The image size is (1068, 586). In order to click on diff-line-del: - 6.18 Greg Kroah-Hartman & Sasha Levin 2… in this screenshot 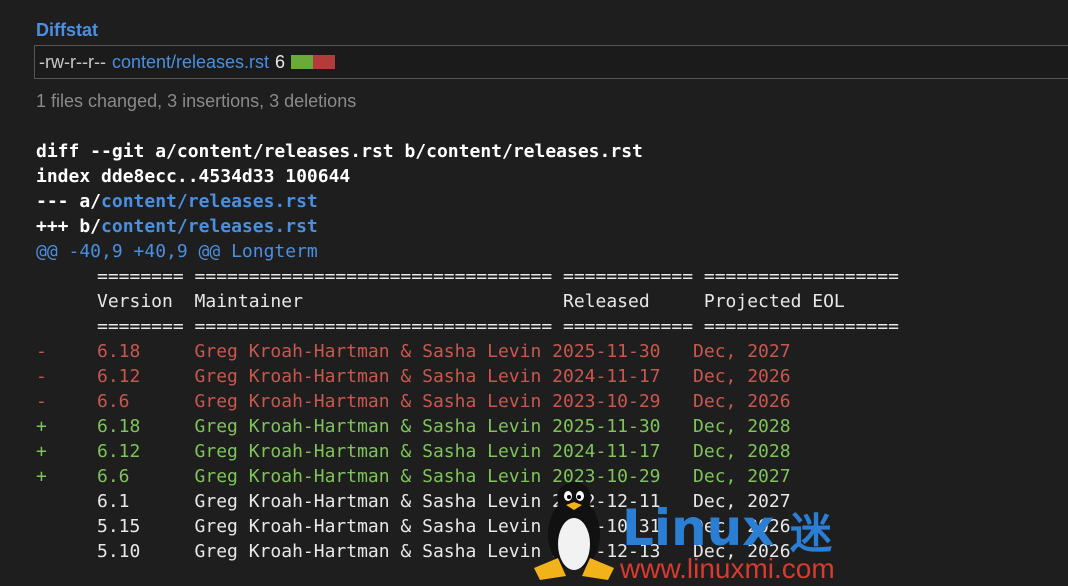, I will do `click(467, 351)`.